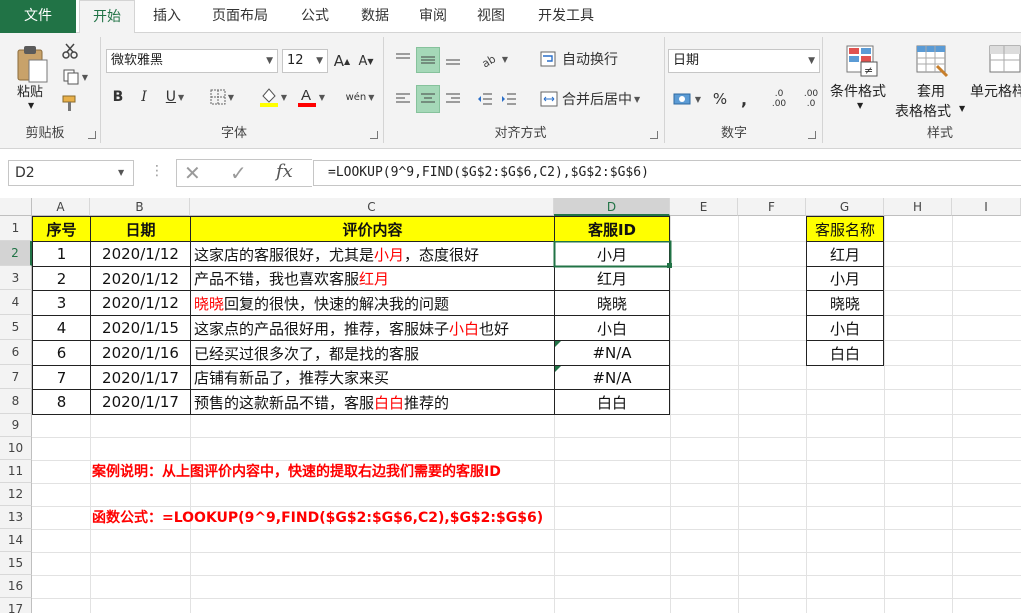  Describe the element at coordinates (845, 303) in the screenshot. I see `list-item: 晓晓` at that location.